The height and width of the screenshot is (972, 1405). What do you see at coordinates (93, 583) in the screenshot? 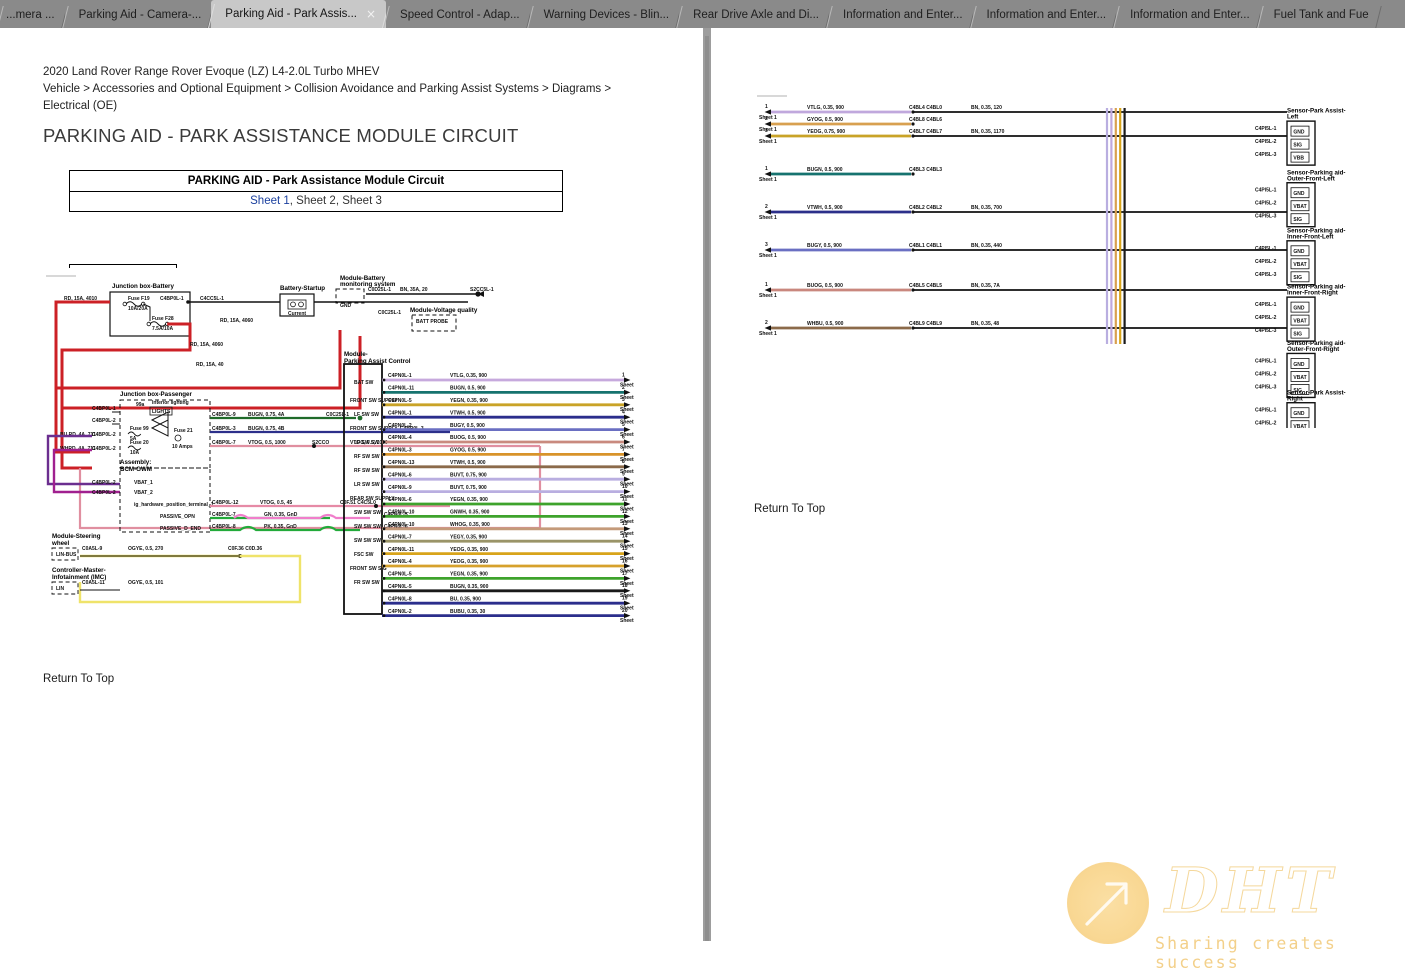
I see `svg-text: C0A5L-11` at bounding box center [93, 583].